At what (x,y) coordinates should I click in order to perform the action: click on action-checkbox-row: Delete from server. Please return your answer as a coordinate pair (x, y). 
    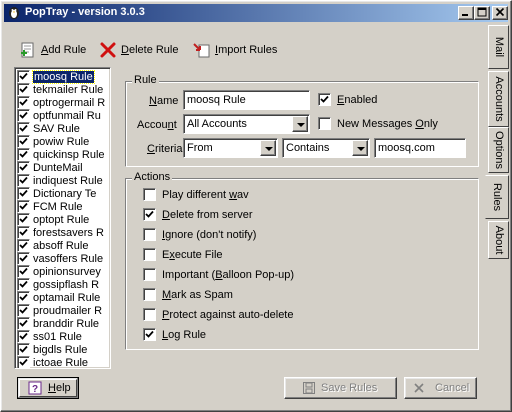
    Looking at the image, I should click on (197, 214).